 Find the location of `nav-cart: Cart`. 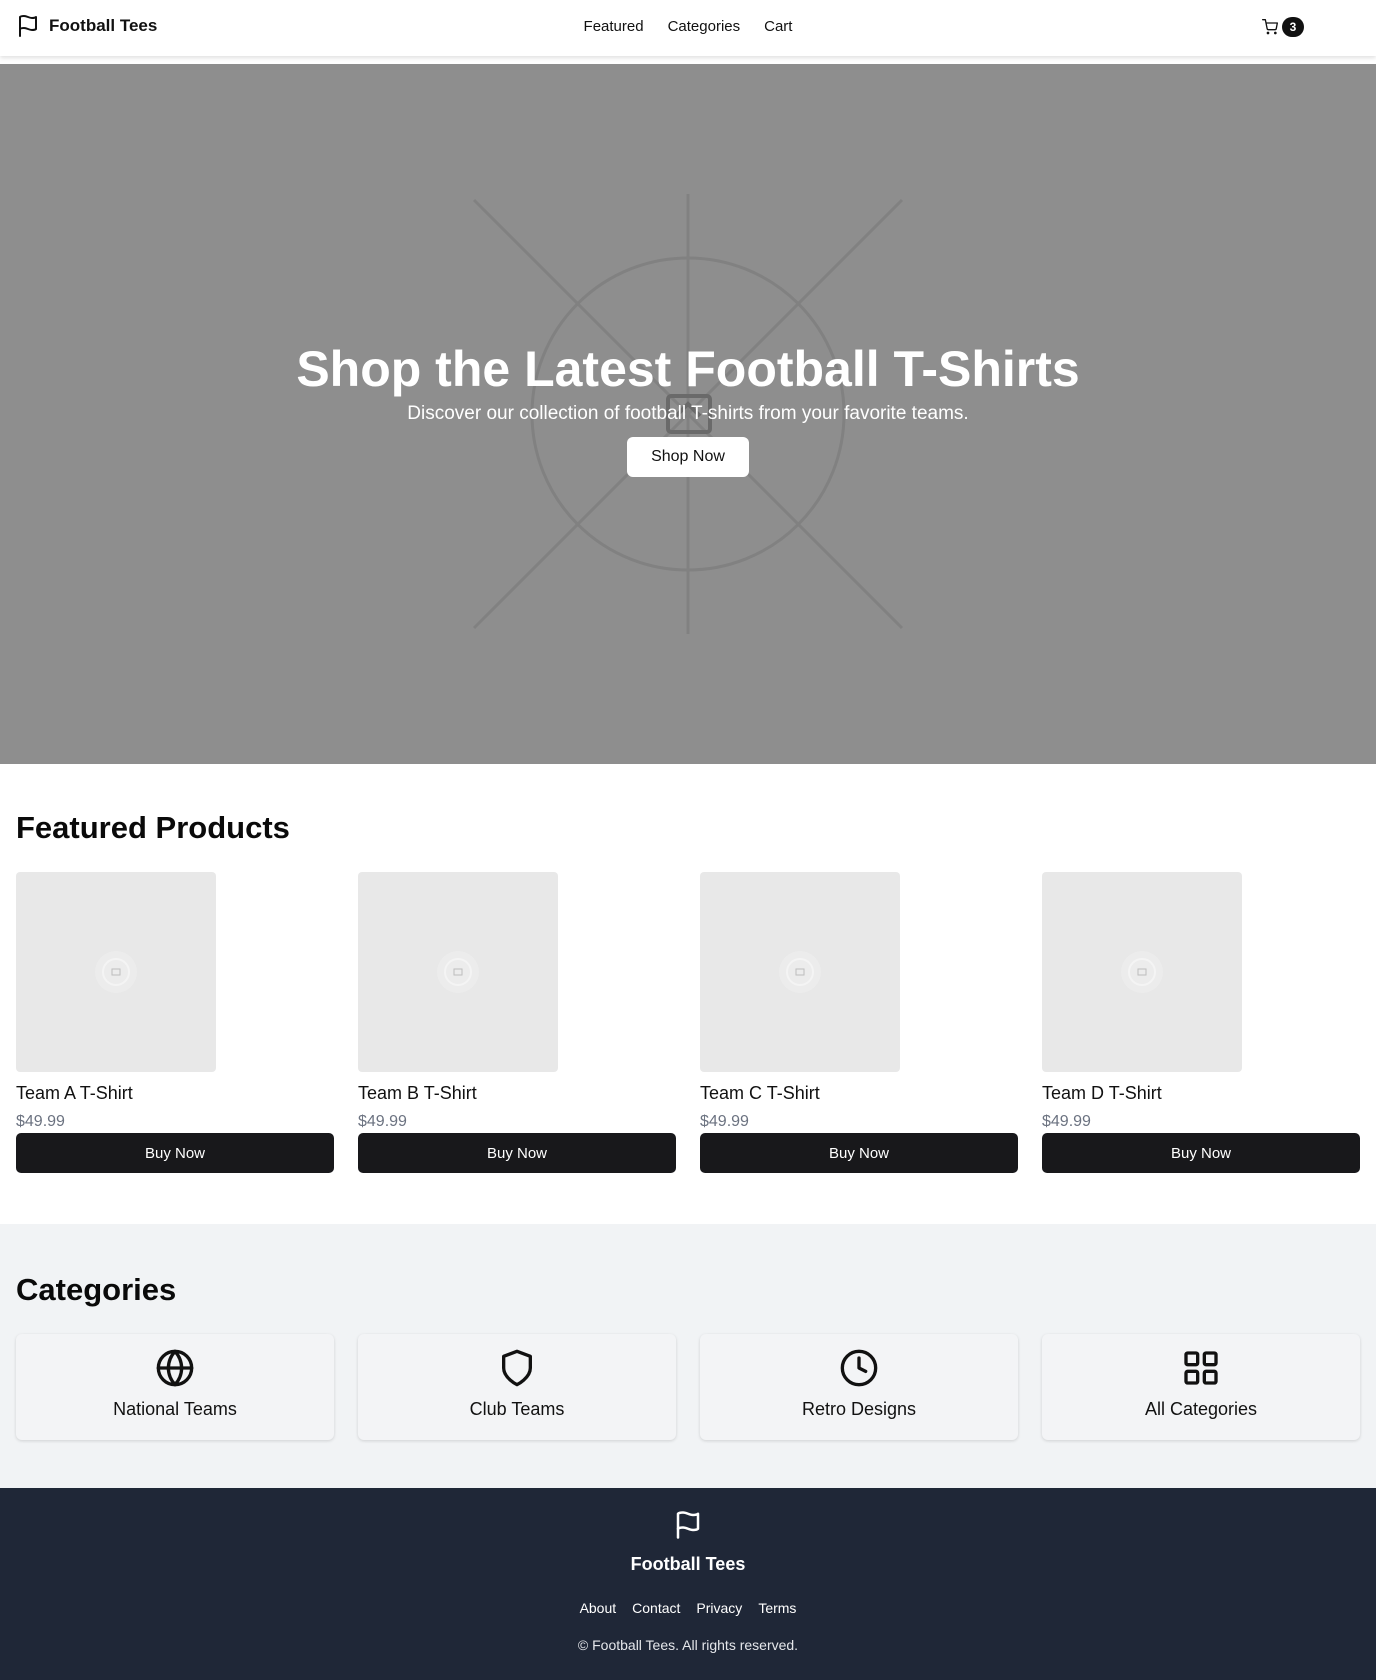

nav-cart: Cart is located at coordinates (778, 26).